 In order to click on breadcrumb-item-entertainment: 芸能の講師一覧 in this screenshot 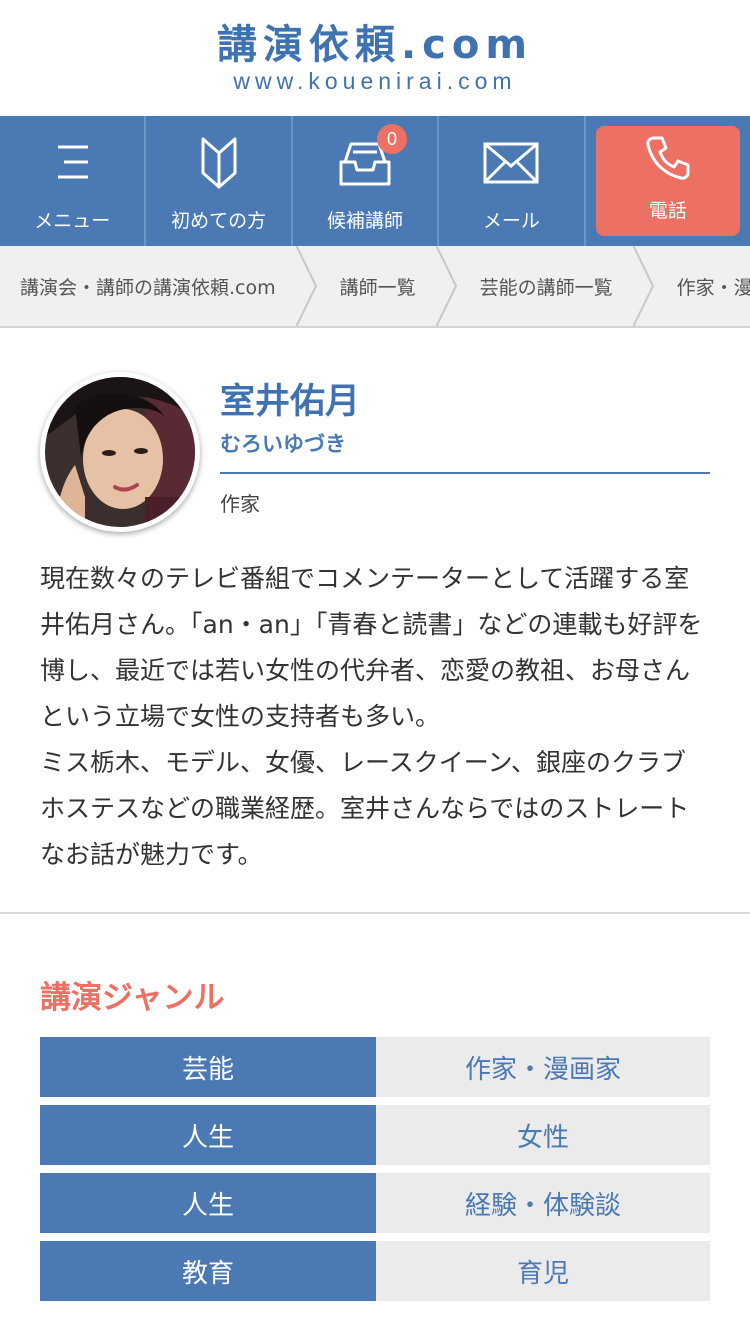, I will do `click(558, 286)`.